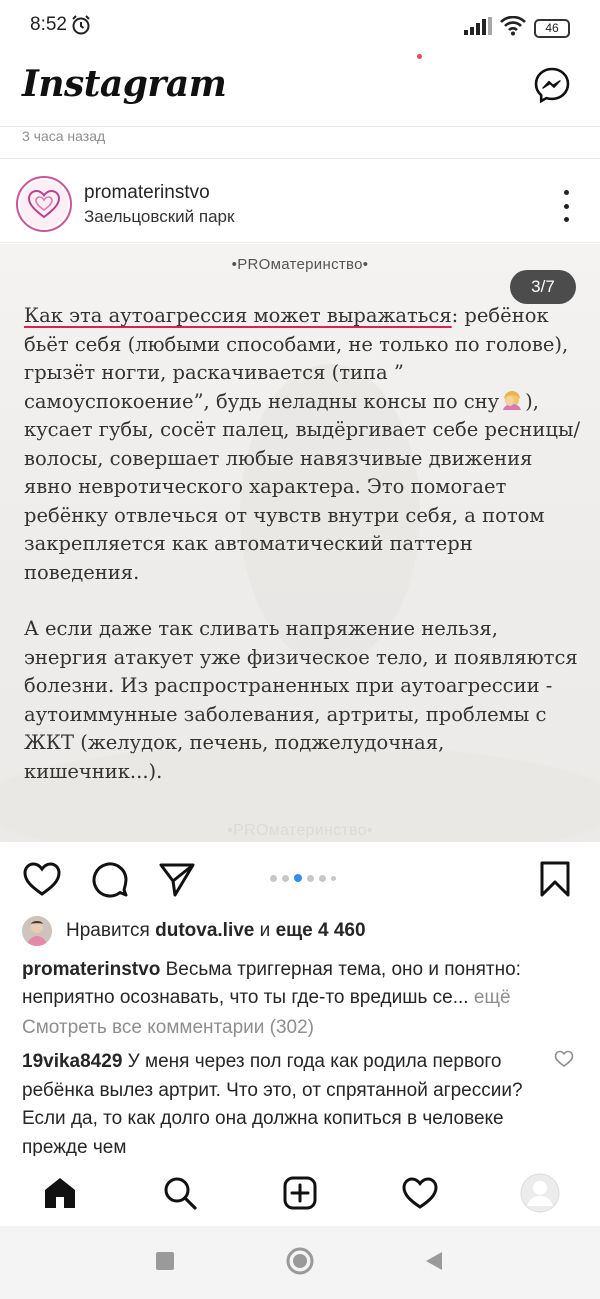  What do you see at coordinates (168, 1028) in the screenshot?
I see `view-all-comments-link: Смотреть все комментарии (302)` at bounding box center [168, 1028].